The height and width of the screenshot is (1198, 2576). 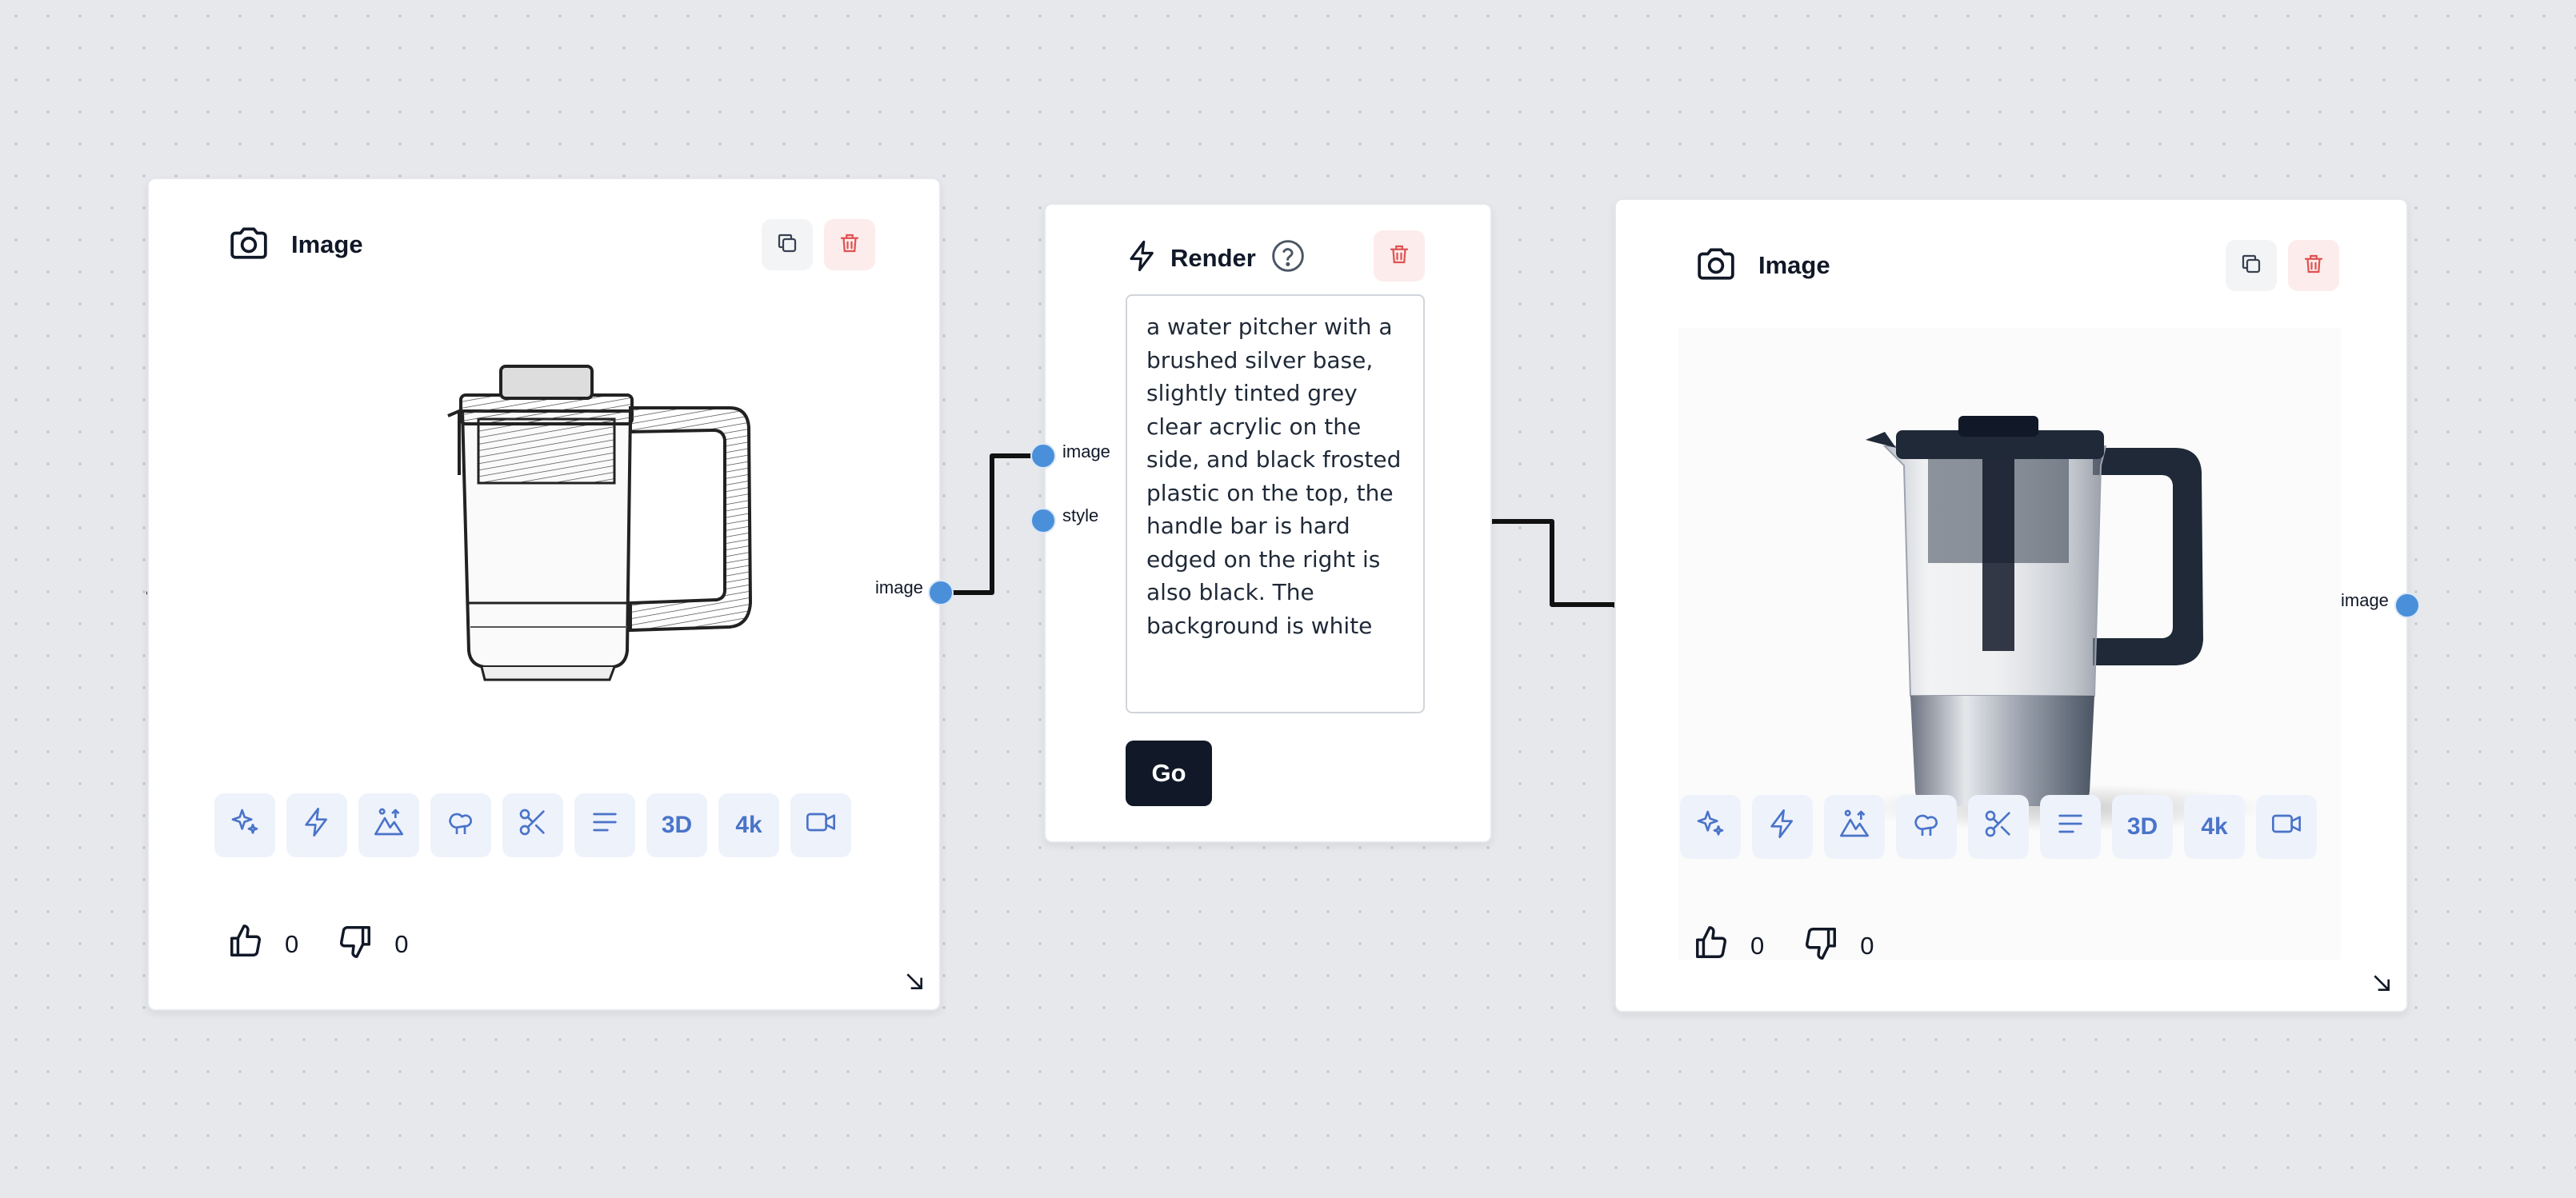 I want to click on input-port-style, so click(x=1043, y=520).